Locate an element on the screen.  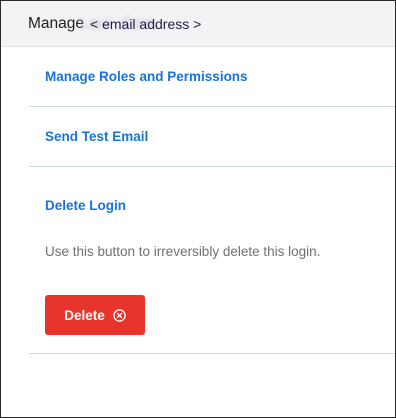
send-test-email-link: Send Test Email is located at coordinates (96, 136).